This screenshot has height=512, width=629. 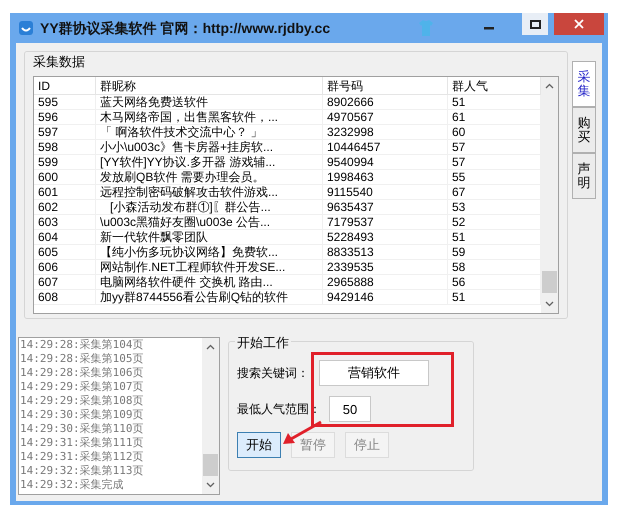 What do you see at coordinates (385, 132) in the screenshot?
I see `table-cell: 3232998` at bounding box center [385, 132].